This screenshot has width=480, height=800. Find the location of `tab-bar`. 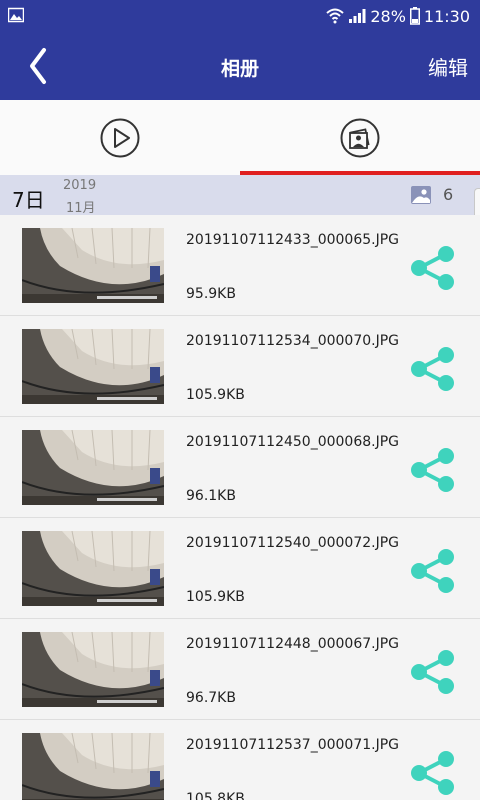

tab-bar is located at coordinates (240, 137).